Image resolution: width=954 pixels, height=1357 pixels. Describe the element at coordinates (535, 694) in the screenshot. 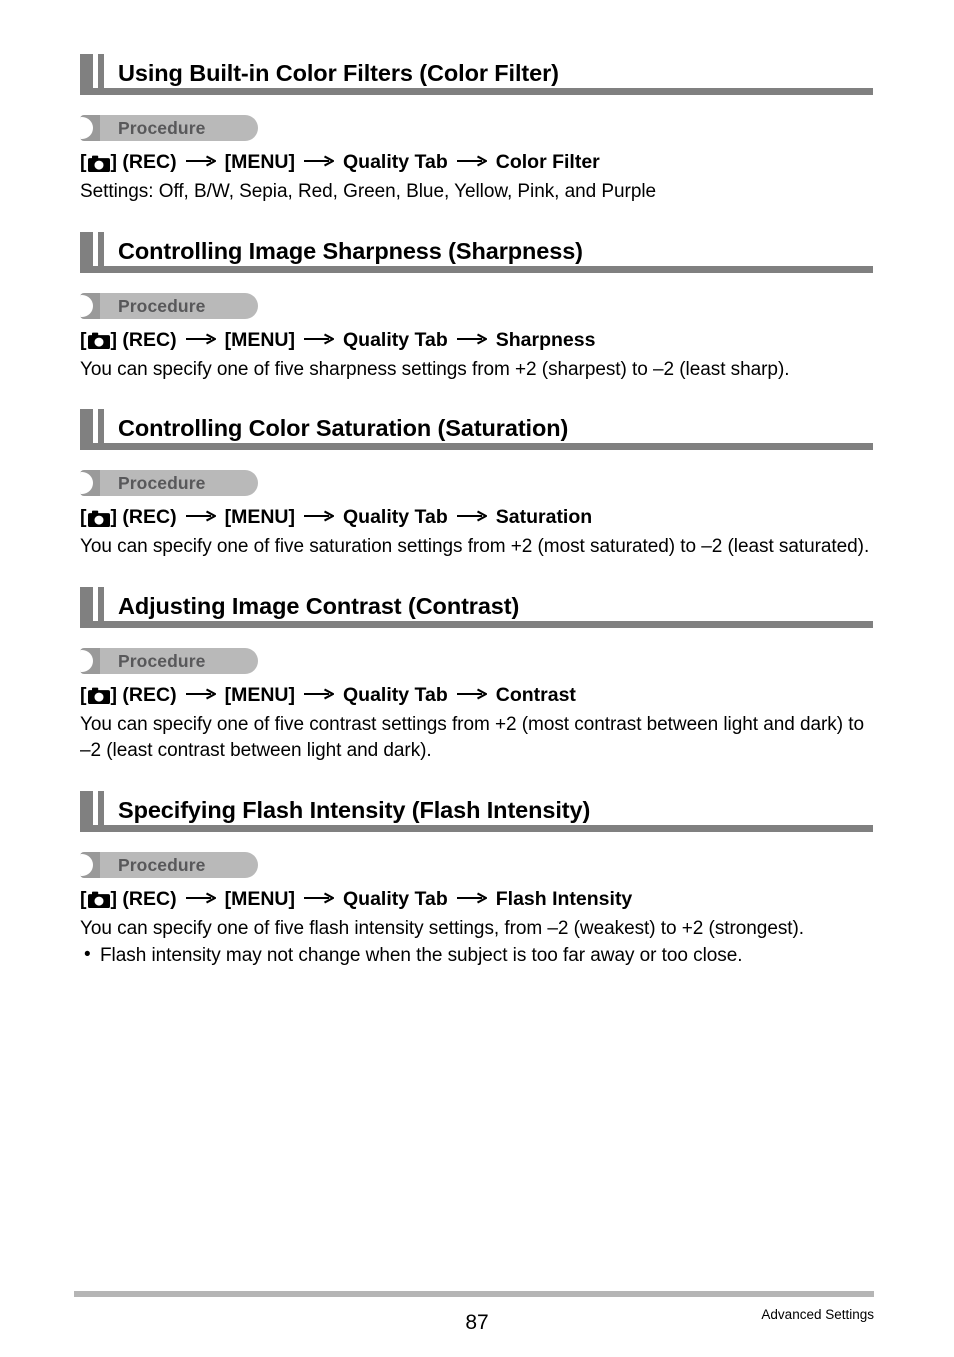

I see `menu-path-item-label: Contrast` at that location.